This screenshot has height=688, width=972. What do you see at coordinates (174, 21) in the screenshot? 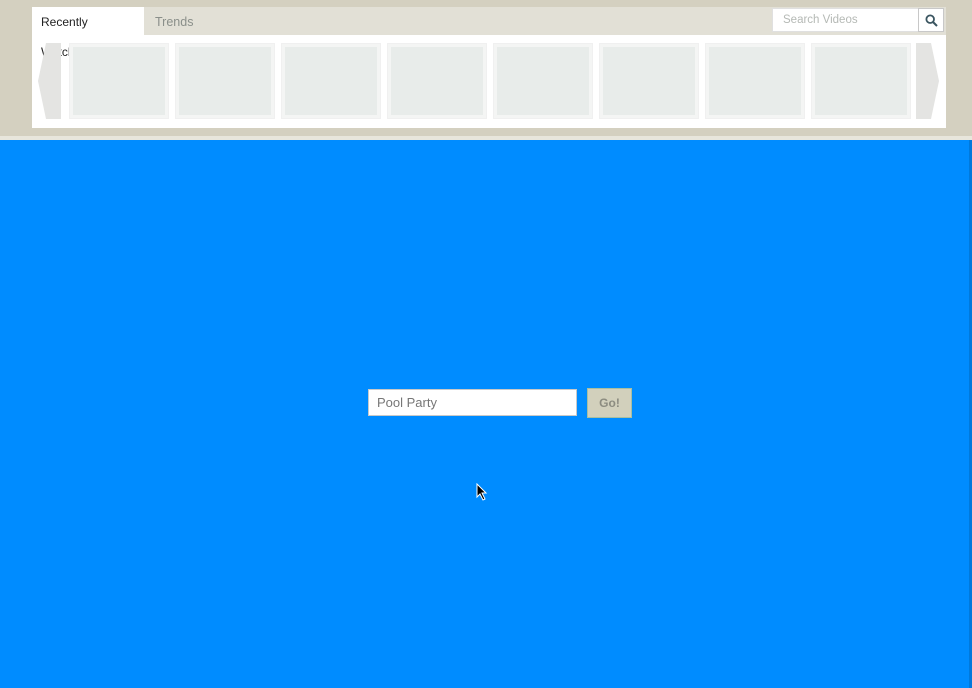
I see `tab-trends: Trends` at bounding box center [174, 21].